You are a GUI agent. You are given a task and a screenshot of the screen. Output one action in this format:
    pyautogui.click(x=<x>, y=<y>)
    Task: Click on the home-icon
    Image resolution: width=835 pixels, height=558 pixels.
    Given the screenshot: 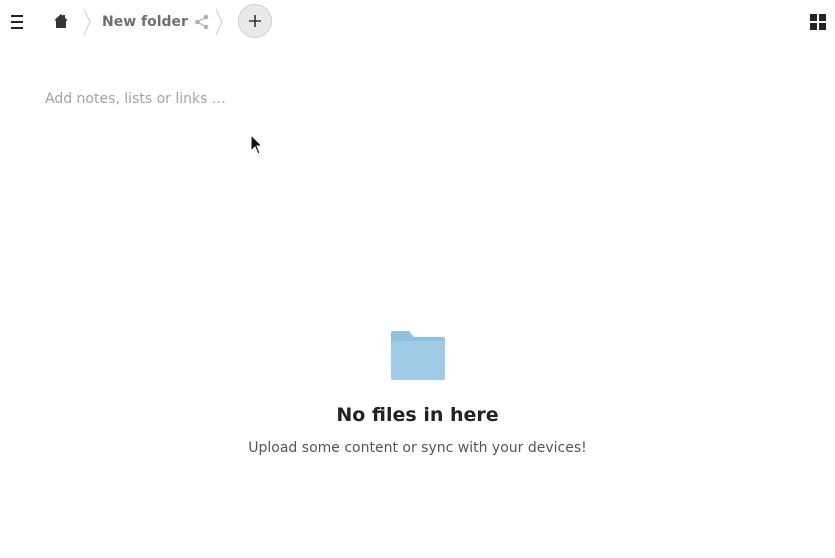 What is the action you would take?
    pyautogui.click(x=61, y=21)
    